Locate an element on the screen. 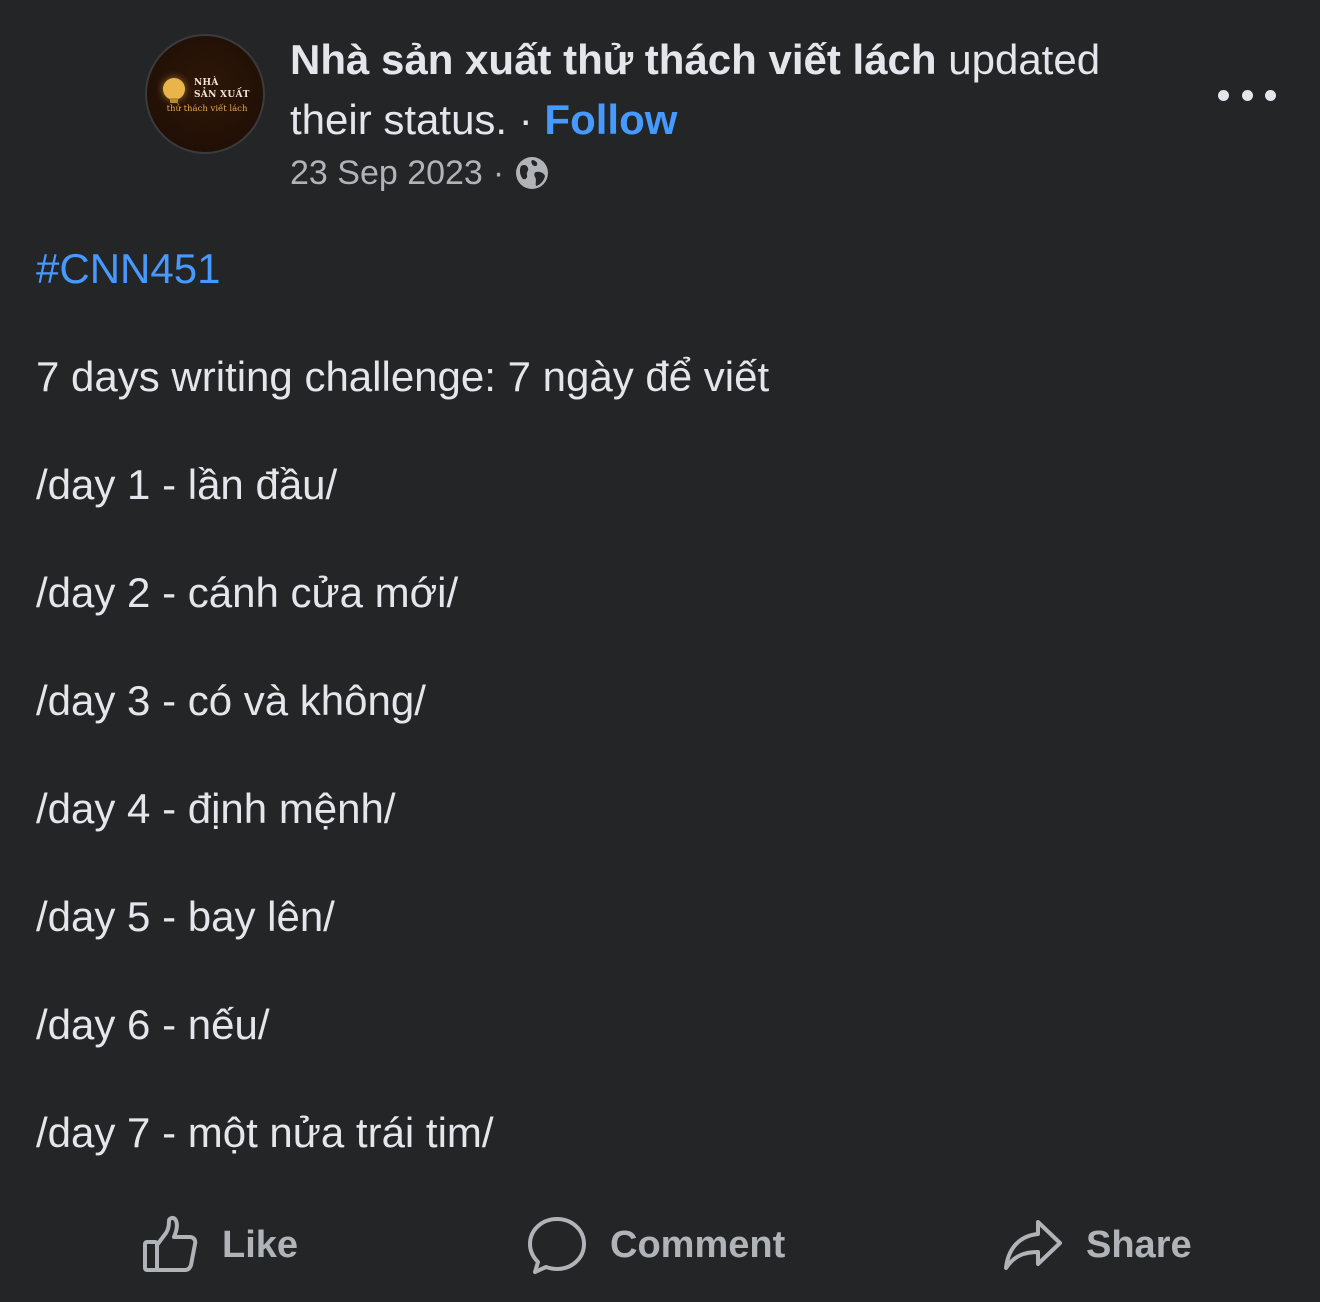 The height and width of the screenshot is (1302, 1320). share-button: Share is located at coordinates (1097, 1245).